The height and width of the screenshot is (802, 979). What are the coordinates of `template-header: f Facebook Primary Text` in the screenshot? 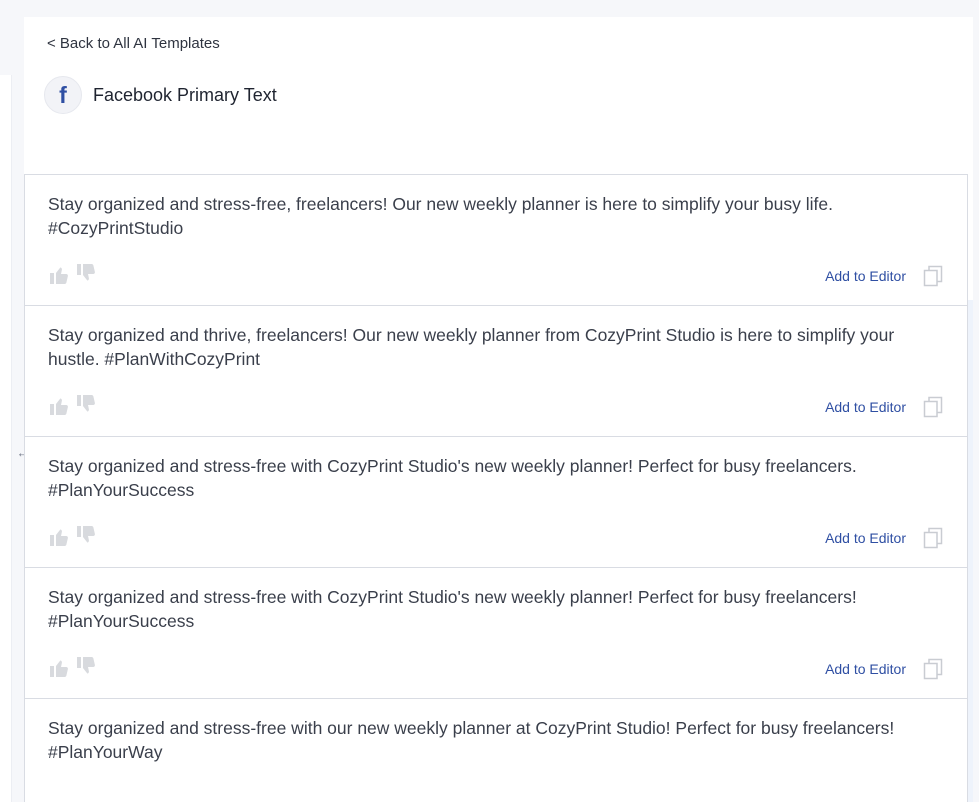 It's located at (160, 95).